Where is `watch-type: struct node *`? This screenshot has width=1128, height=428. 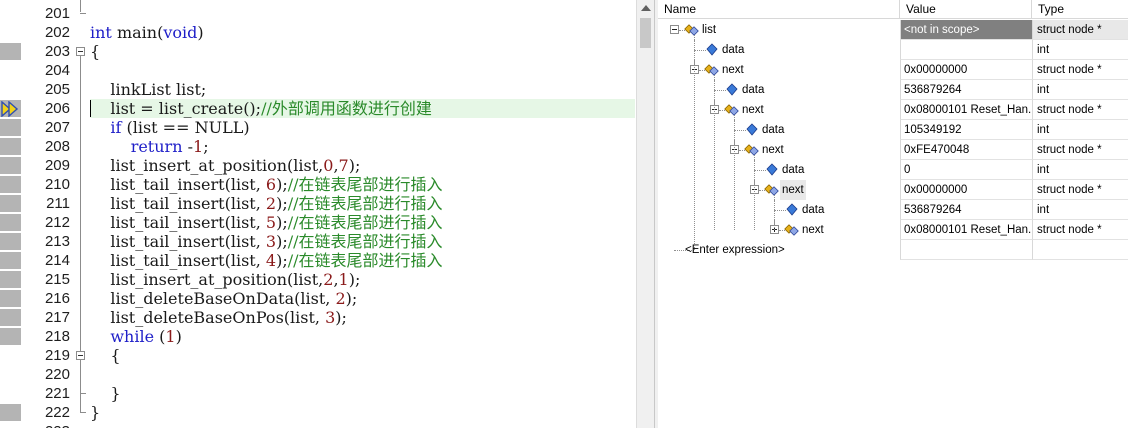
watch-type: struct node * is located at coordinates (1080, 190).